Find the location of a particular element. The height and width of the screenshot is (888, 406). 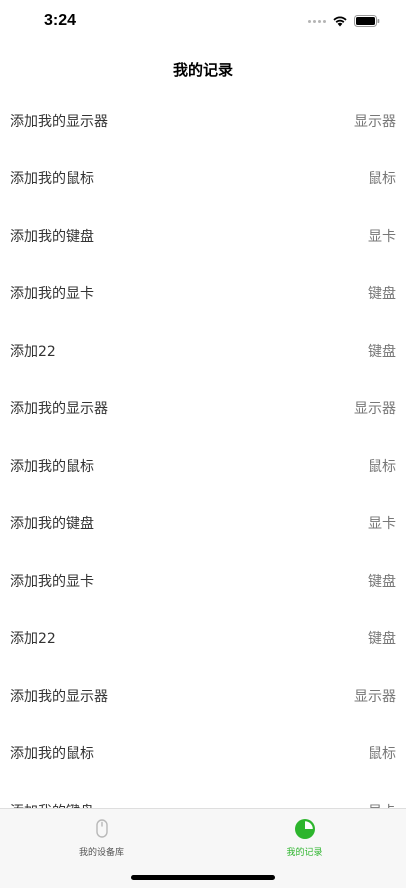

page-title: 我的记录 is located at coordinates (202, 70).